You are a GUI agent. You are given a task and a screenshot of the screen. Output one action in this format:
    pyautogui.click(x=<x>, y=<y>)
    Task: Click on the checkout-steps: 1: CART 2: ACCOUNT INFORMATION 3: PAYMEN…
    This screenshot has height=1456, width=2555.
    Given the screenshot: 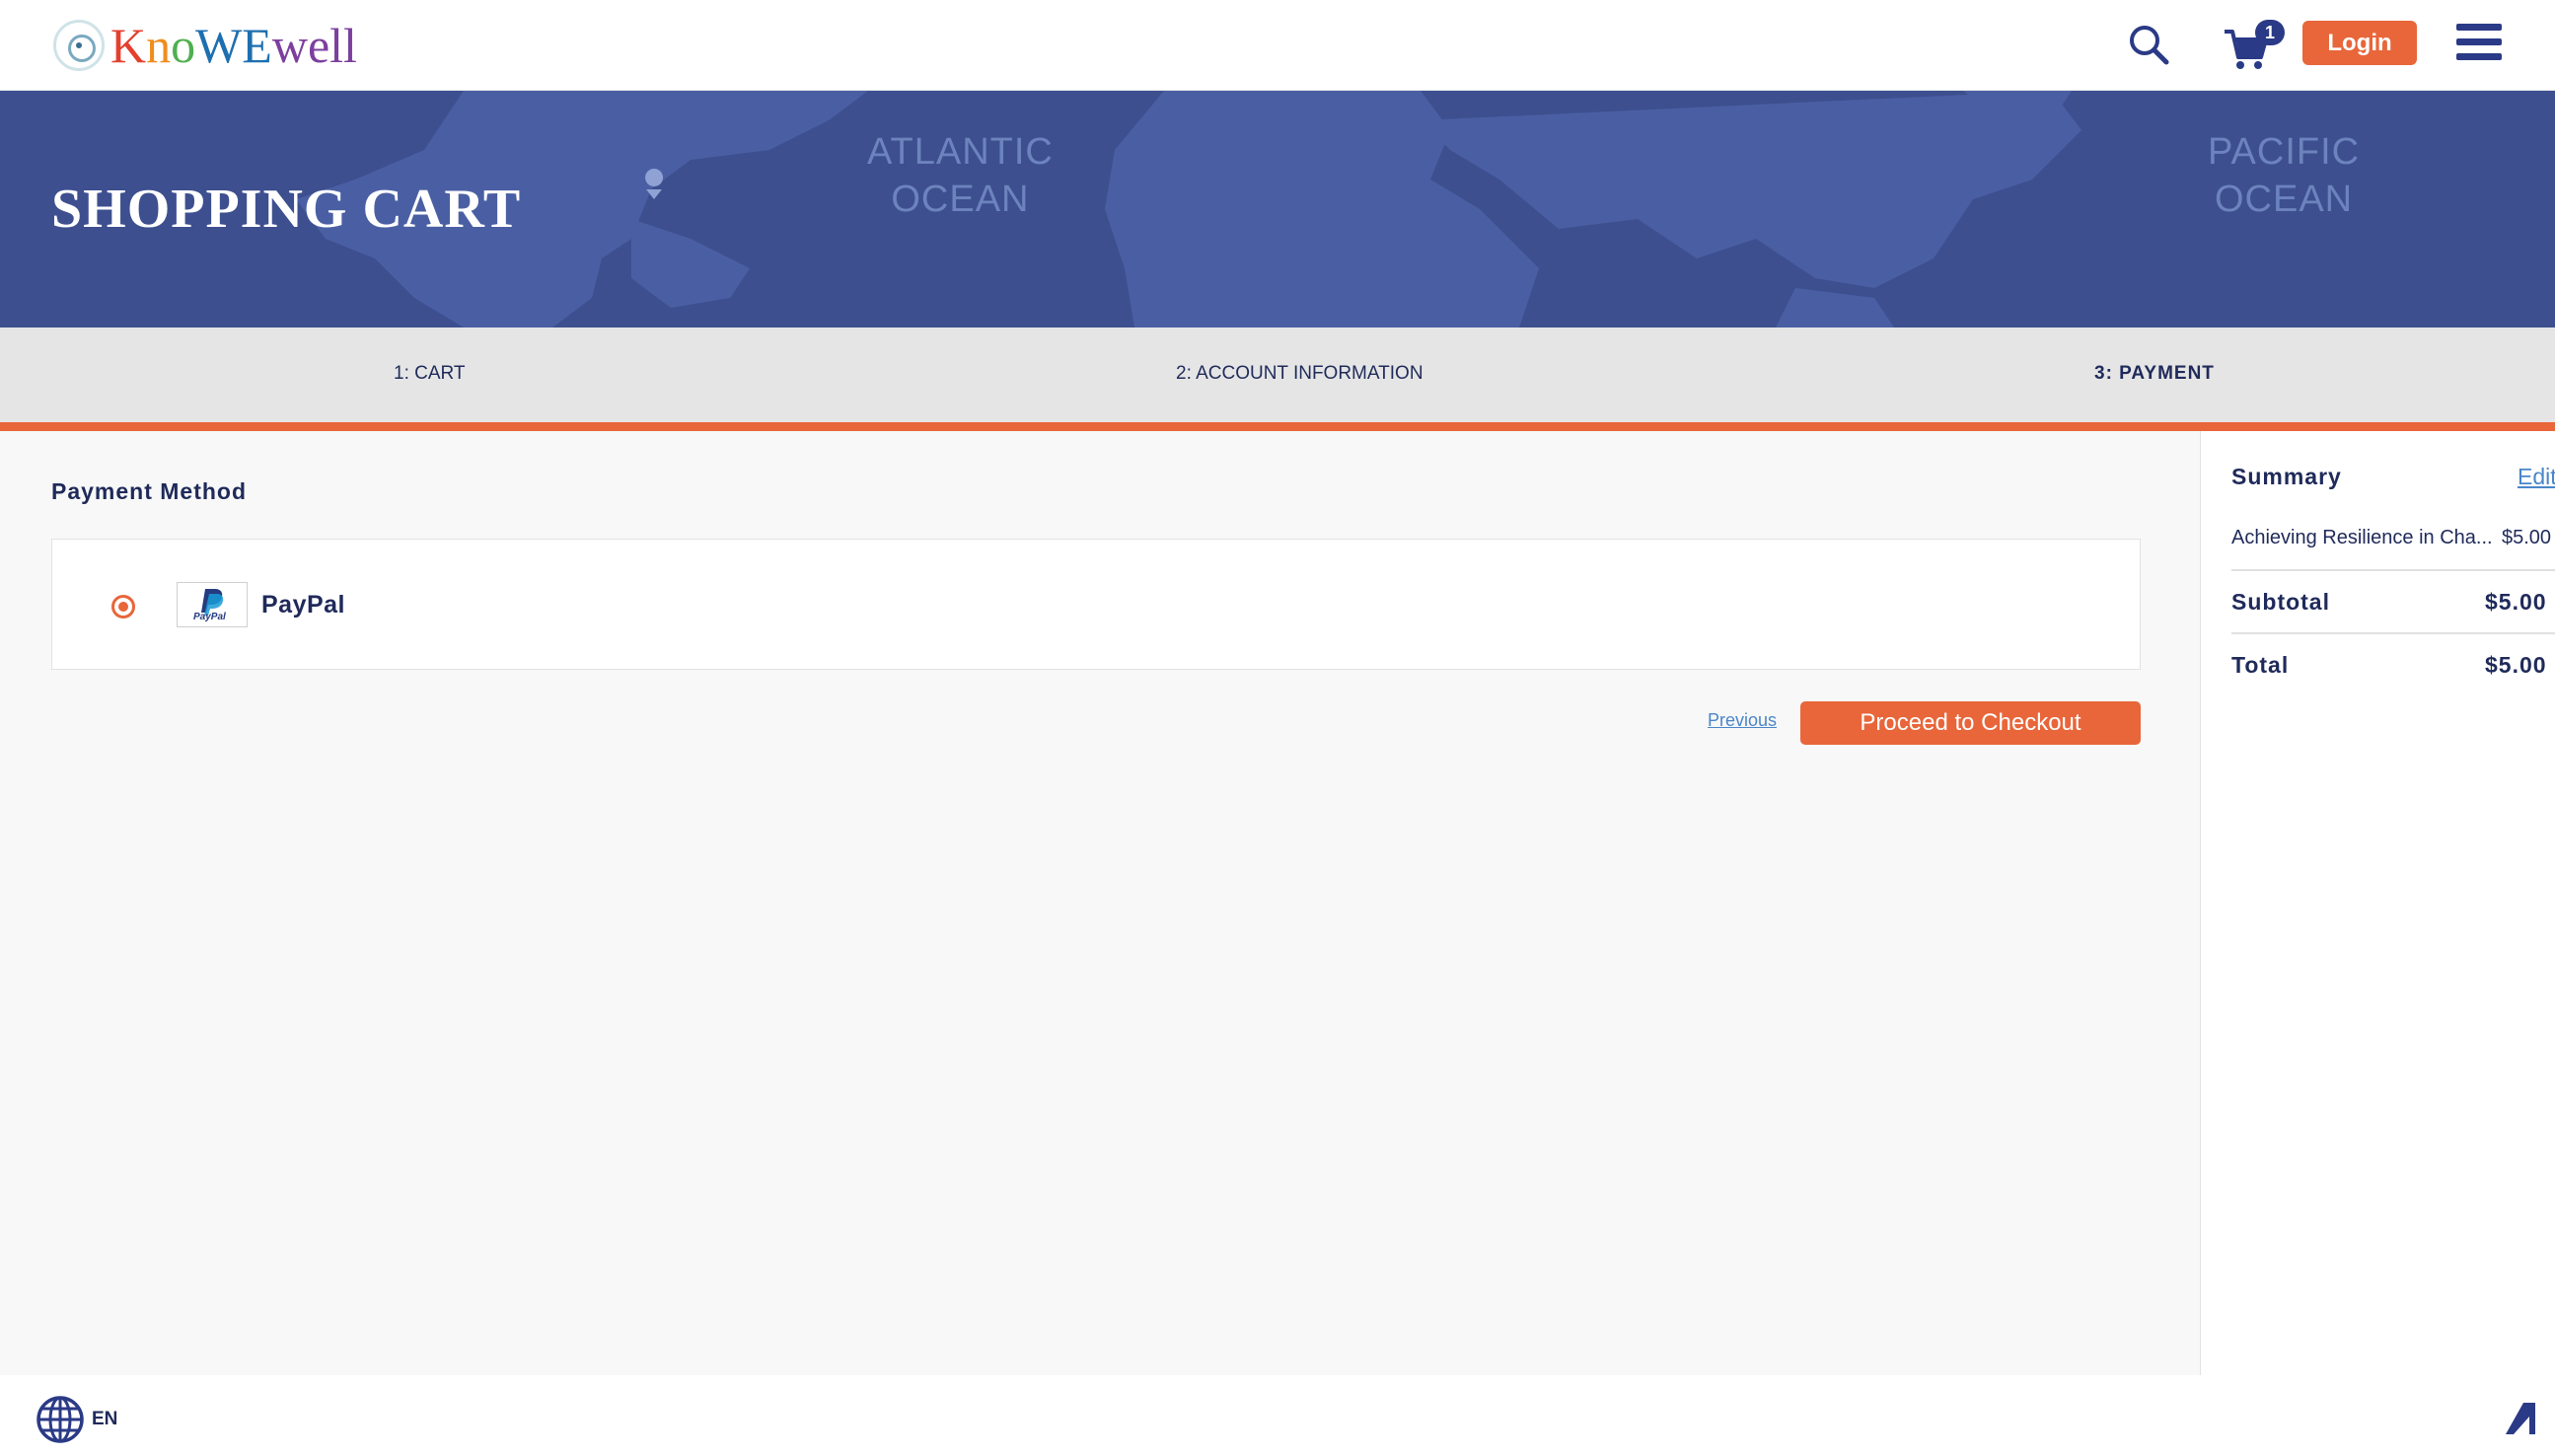 What is the action you would take?
    pyautogui.click(x=1277, y=375)
    